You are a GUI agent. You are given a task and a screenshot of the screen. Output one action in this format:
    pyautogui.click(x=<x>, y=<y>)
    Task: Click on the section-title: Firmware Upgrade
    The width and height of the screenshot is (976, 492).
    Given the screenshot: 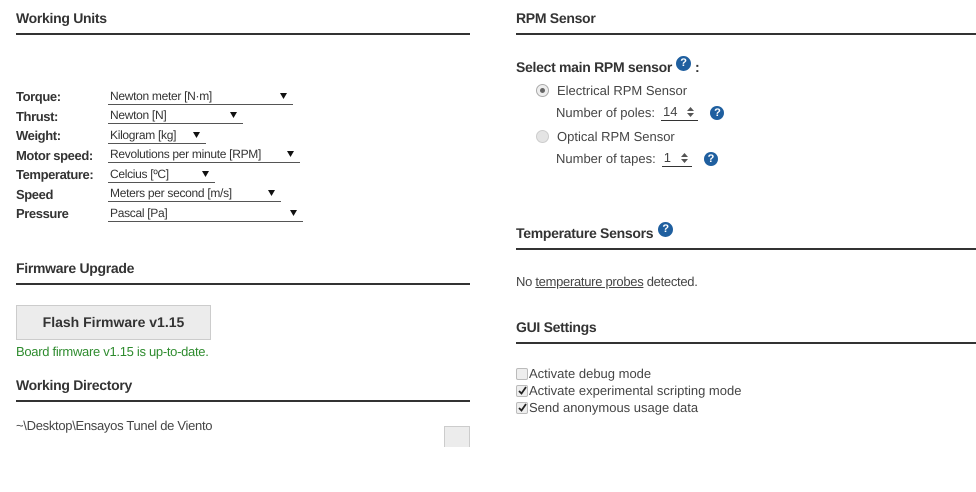 What is the action you would take?
    pyautogui.click(x=75, y=268)
    